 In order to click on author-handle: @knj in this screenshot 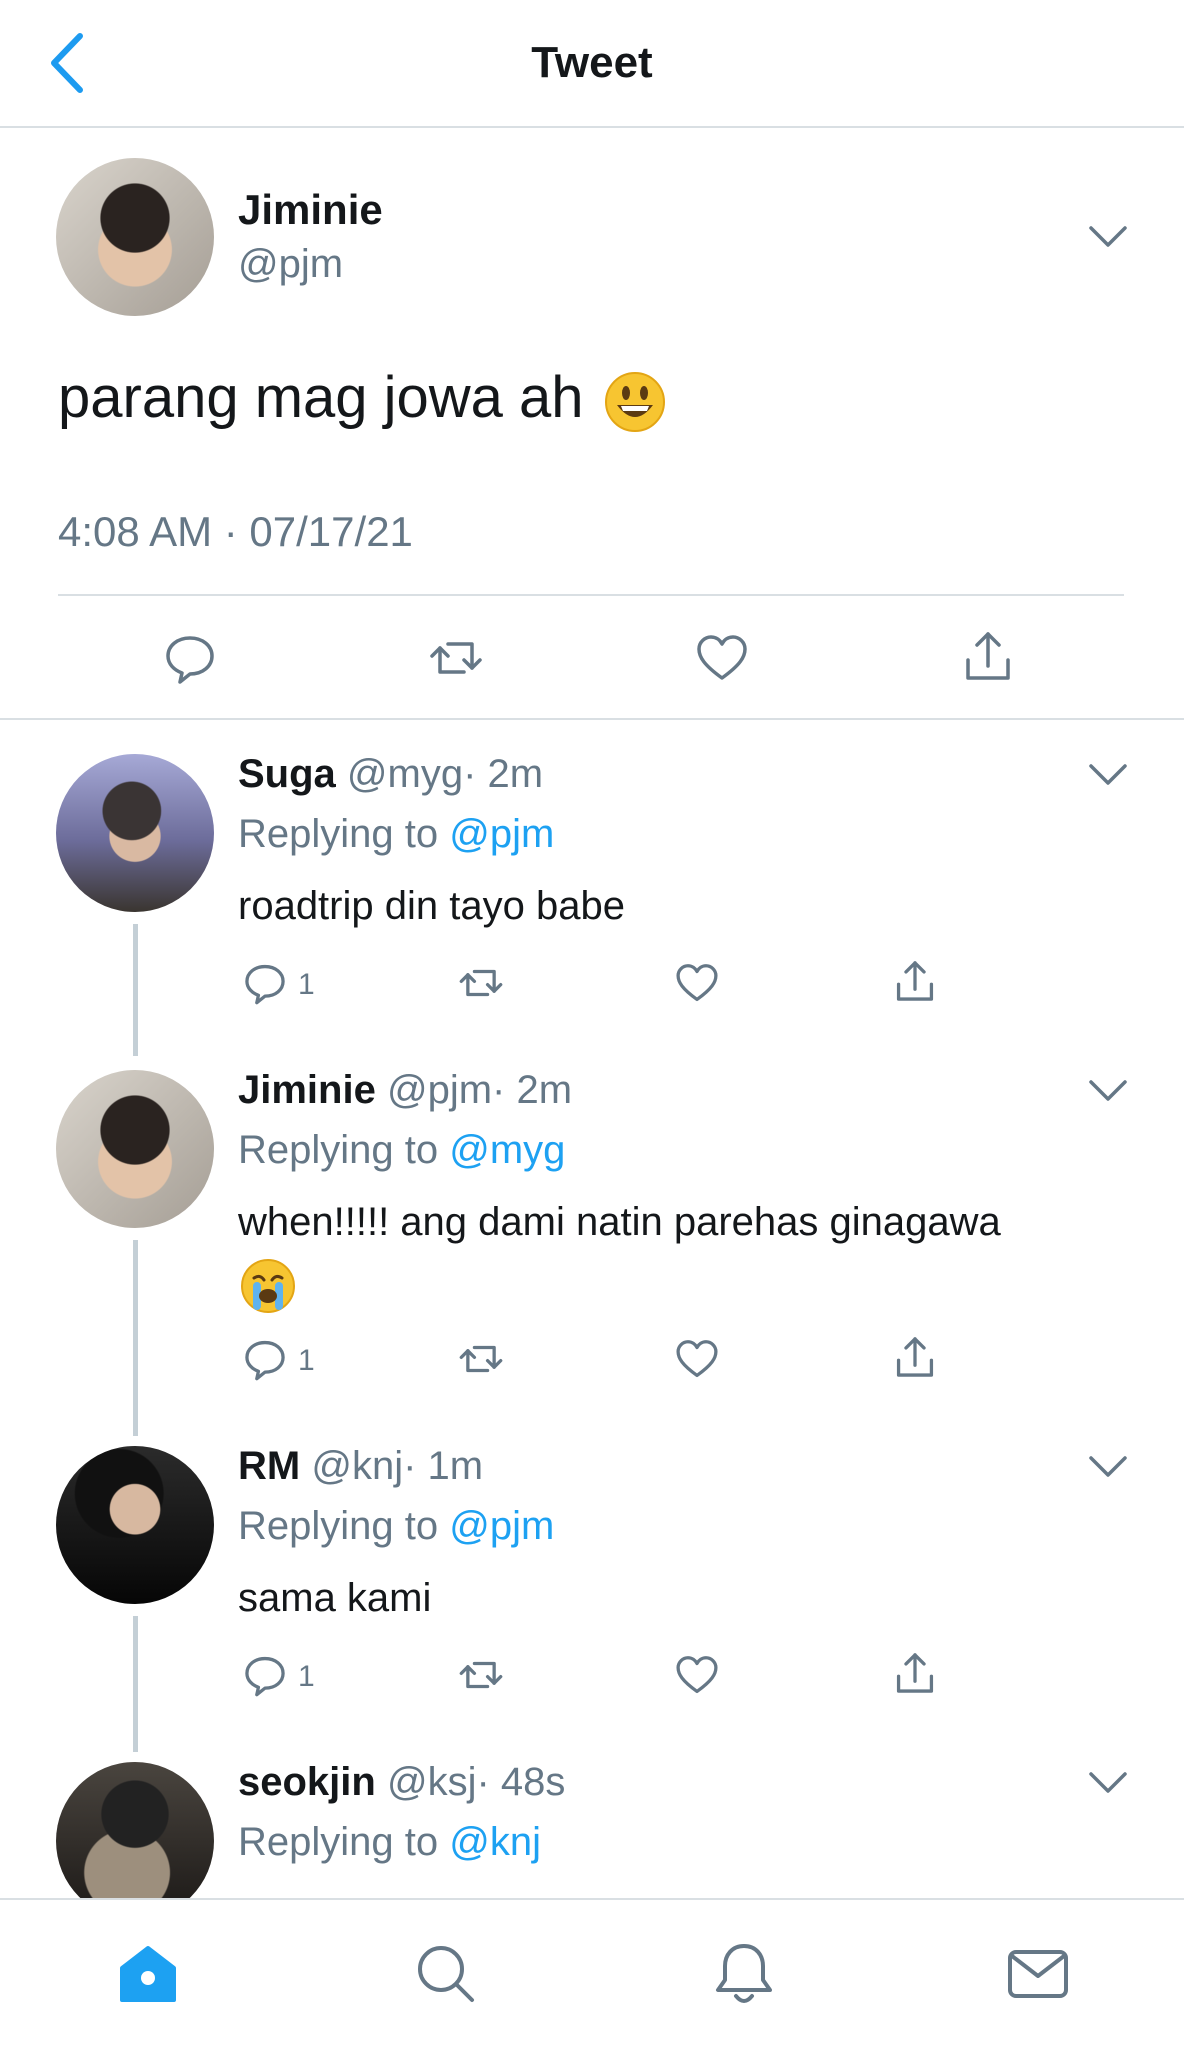, I will do `click(357, 1466)`.